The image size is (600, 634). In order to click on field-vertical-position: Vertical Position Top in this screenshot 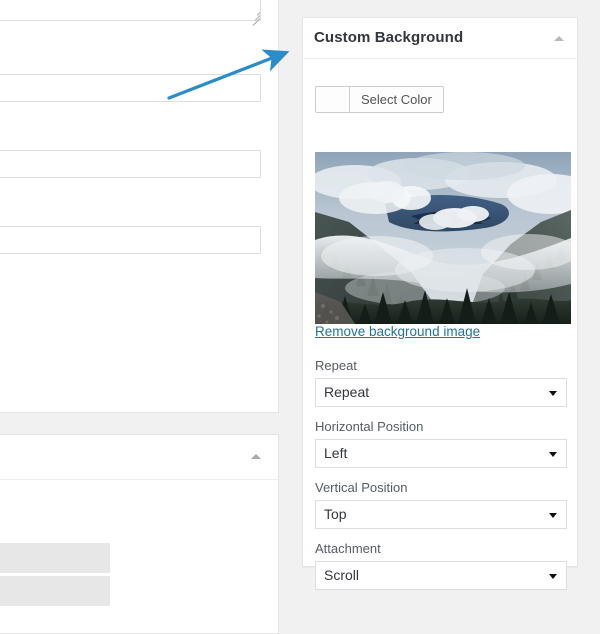, I will do `click(441, 504)`.